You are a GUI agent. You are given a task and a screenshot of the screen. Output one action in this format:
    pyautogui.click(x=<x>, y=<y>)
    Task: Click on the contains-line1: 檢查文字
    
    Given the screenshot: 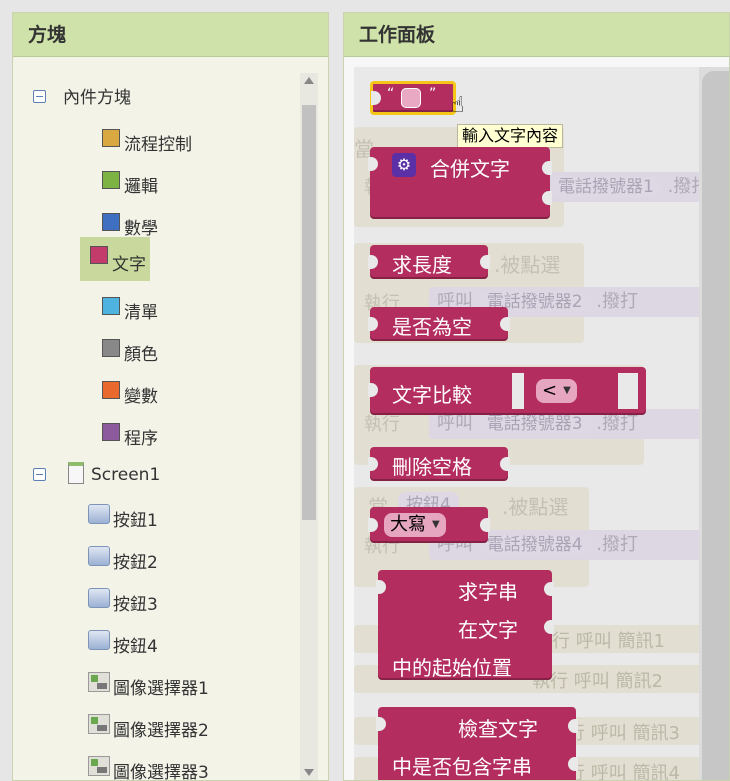 What is the action you would take?
    pyautogui.click(x=498, y=729)
    